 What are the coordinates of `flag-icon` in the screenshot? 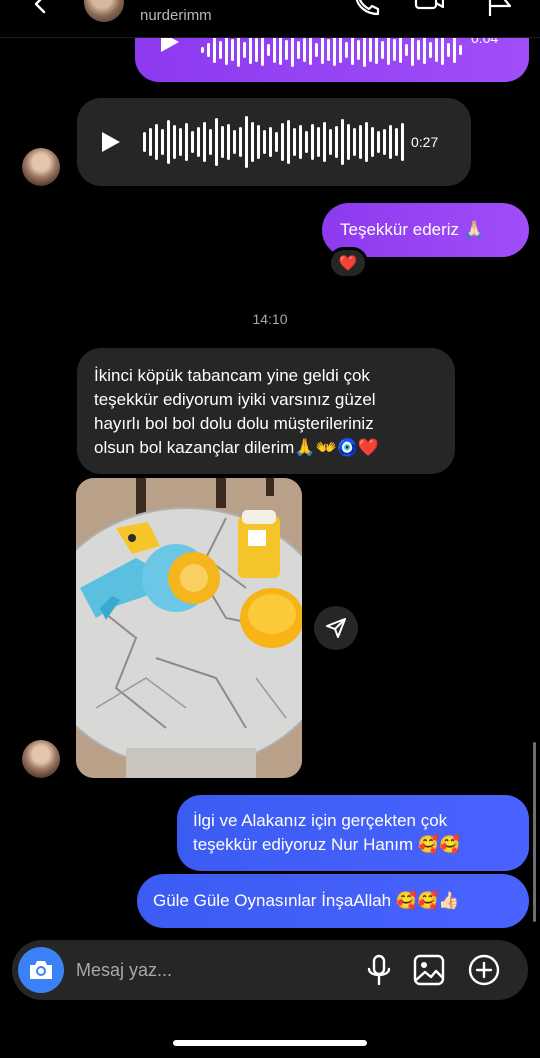 It's located at (501, 9).